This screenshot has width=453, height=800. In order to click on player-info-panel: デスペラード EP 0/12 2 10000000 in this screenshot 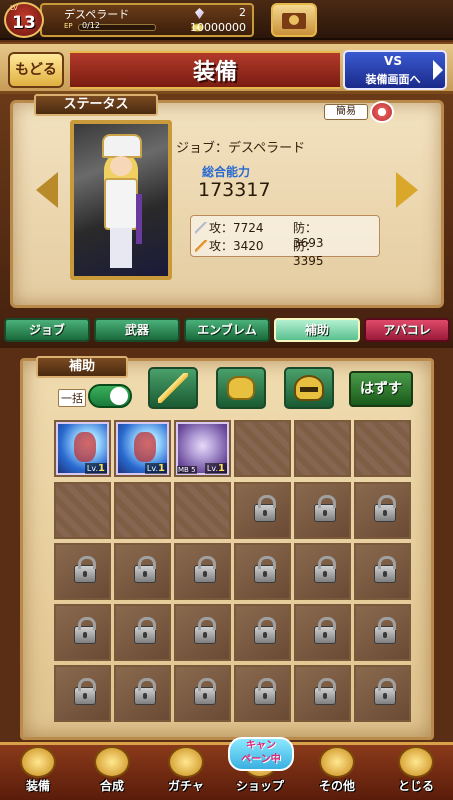, I will do `click(147, 20)`.